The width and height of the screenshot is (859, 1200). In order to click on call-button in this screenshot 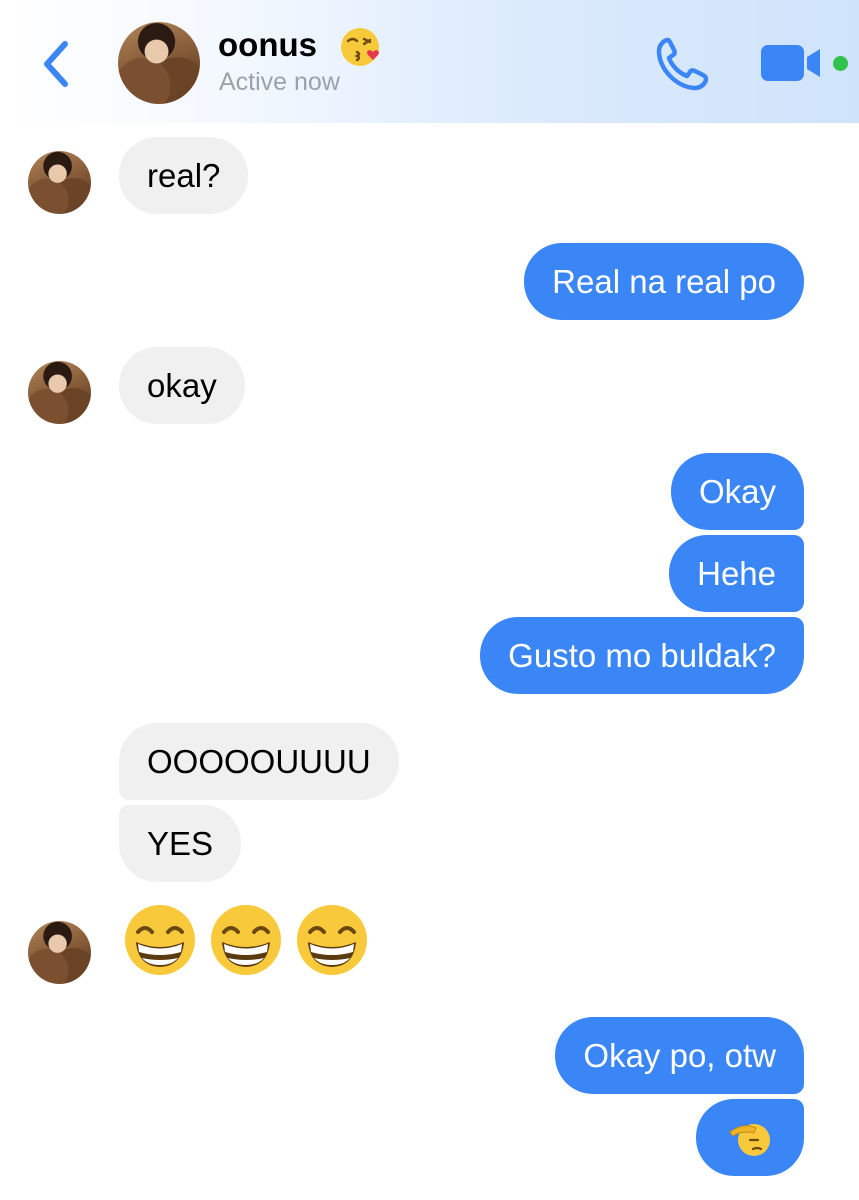, I will do `click(683, 64)`.